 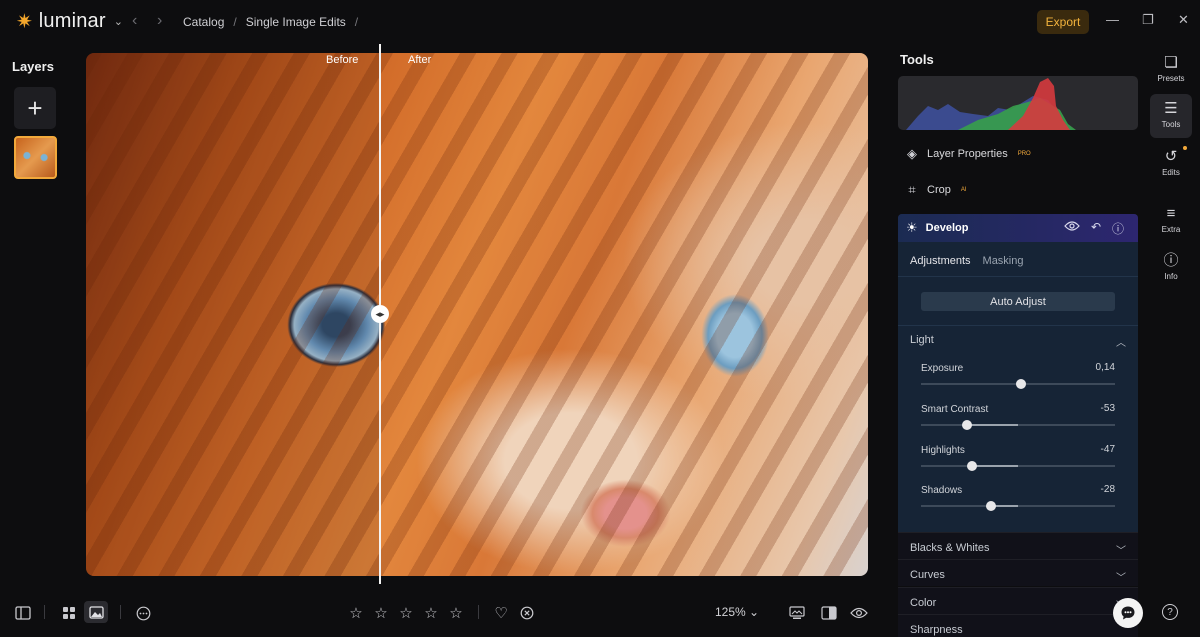 What do you see at coordinates (527, 613) in the screenshot?
I see `reject-icon` at bounding box center [527, 613].